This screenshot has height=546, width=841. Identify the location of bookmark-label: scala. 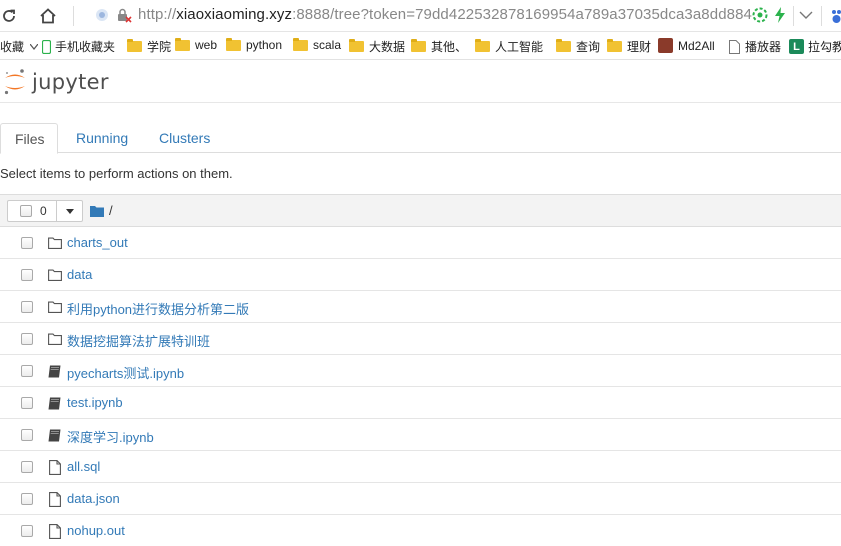
(327, 45).